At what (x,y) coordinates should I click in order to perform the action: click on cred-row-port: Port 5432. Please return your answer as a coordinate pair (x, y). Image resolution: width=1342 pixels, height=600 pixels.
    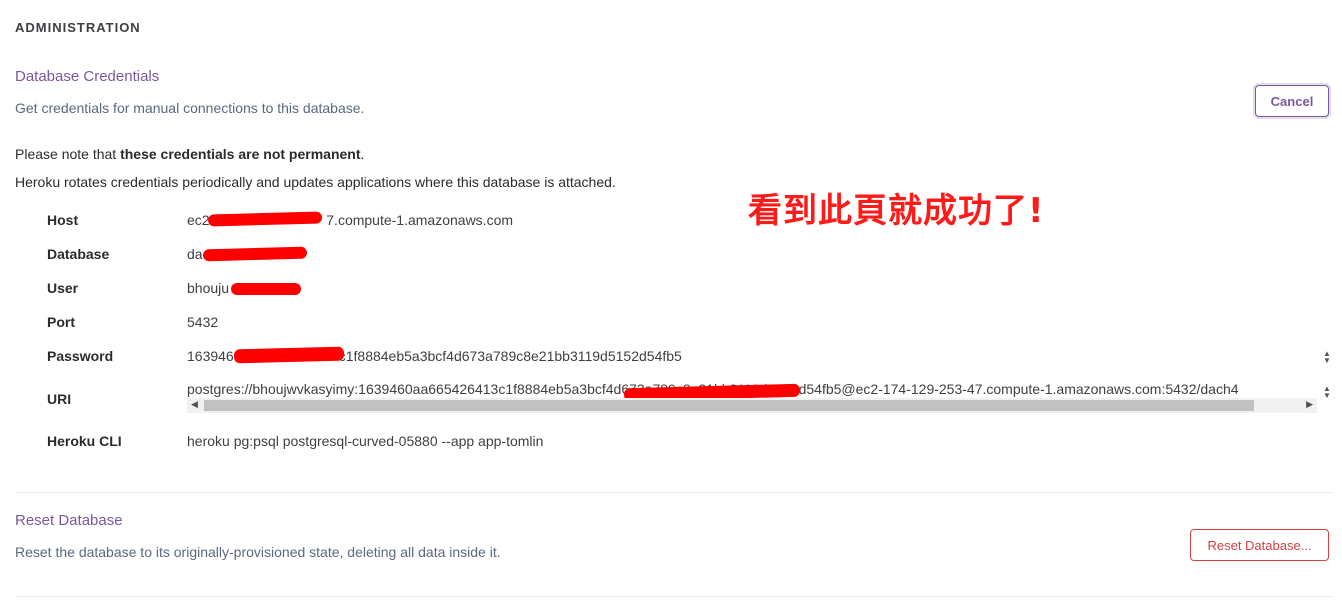
    Looking at the image, I should click on (132, 322).